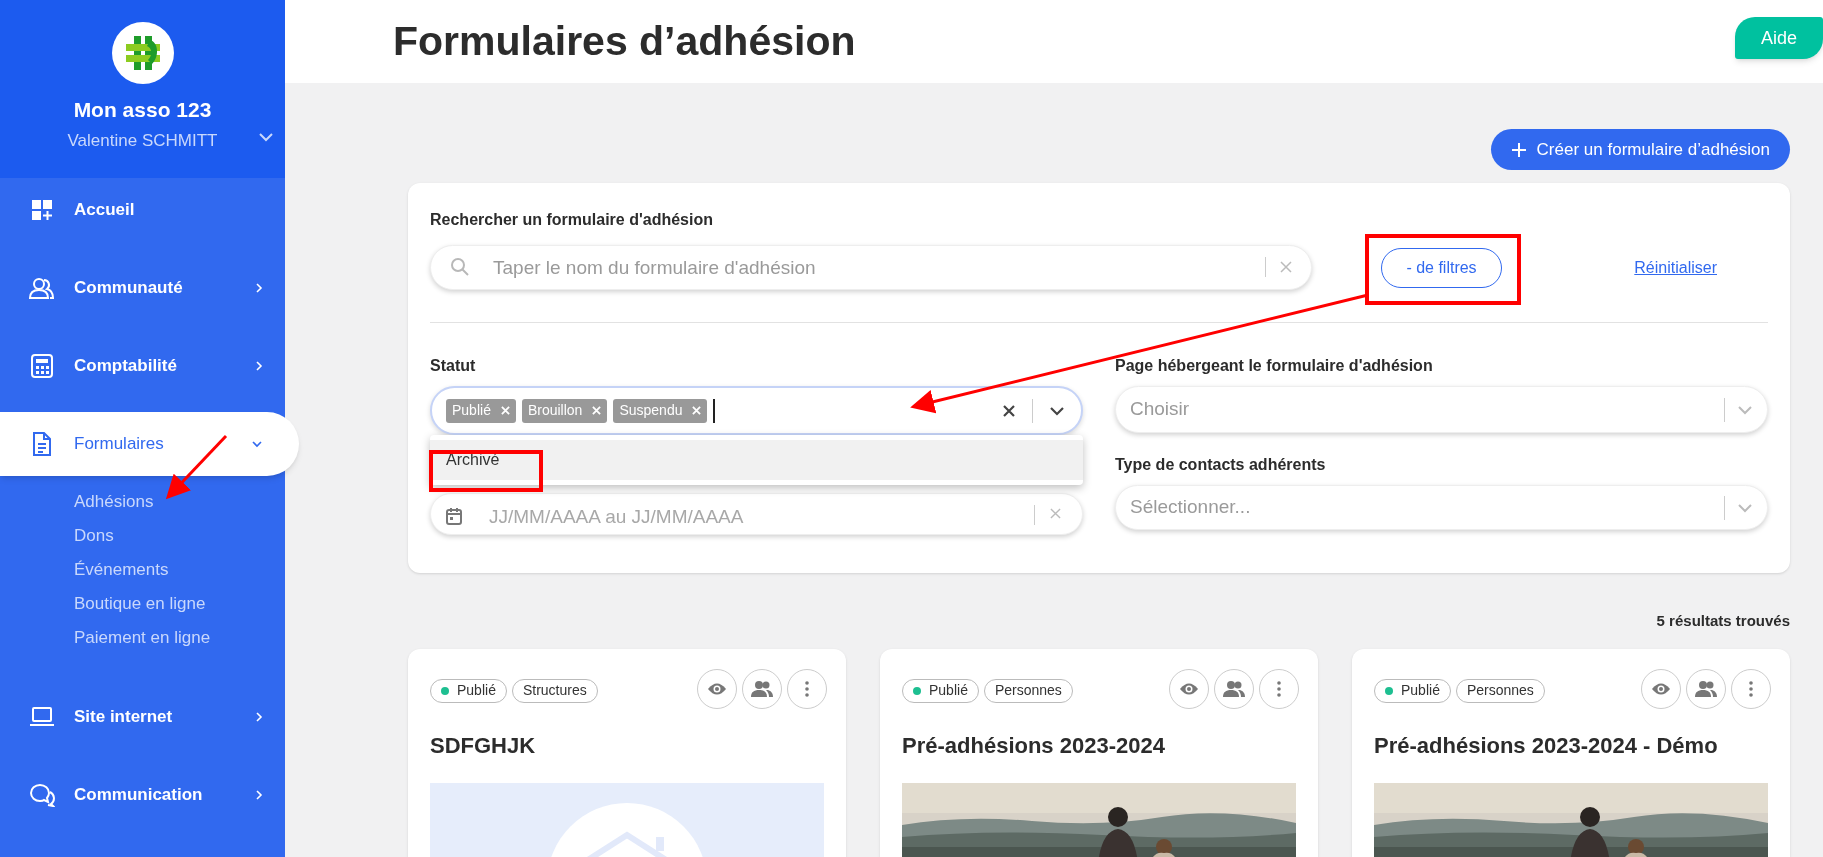 The image size is (1823, 857). What do you see at coordinates (121, 570) in the screenshot?
I see `submenu-item: Événements` at bounding box center [121, 570].